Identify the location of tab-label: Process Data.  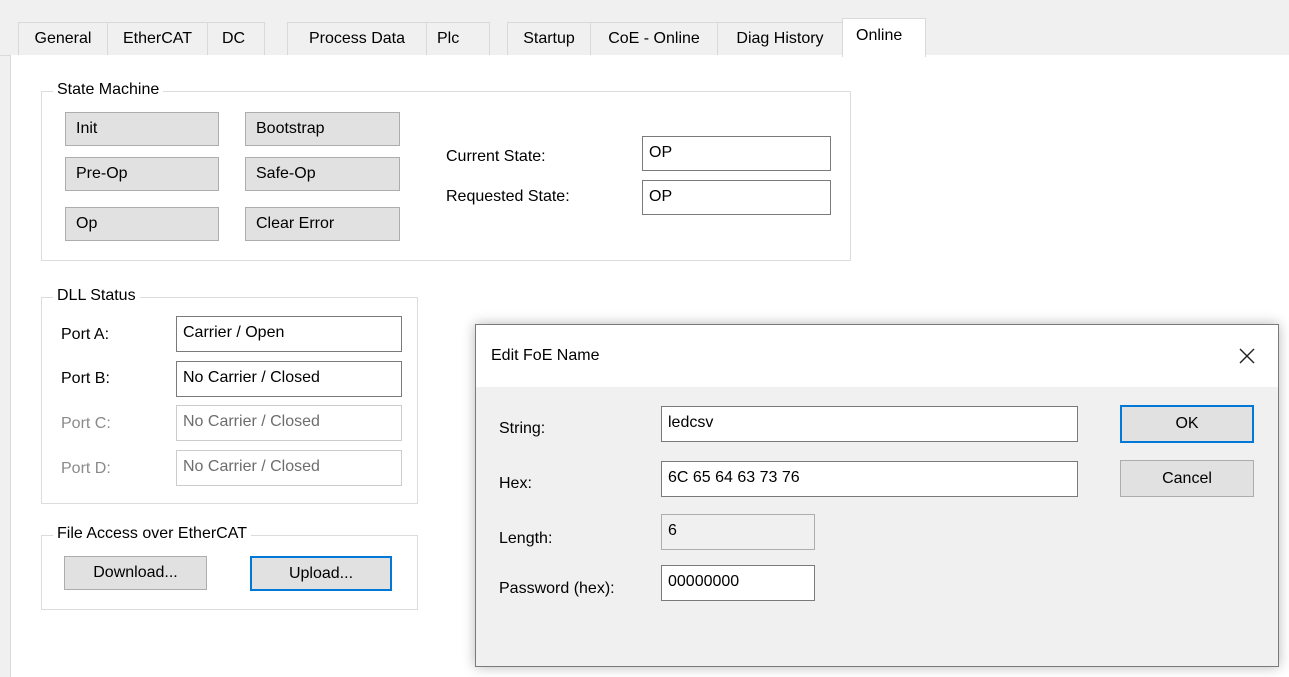
(357, 38).